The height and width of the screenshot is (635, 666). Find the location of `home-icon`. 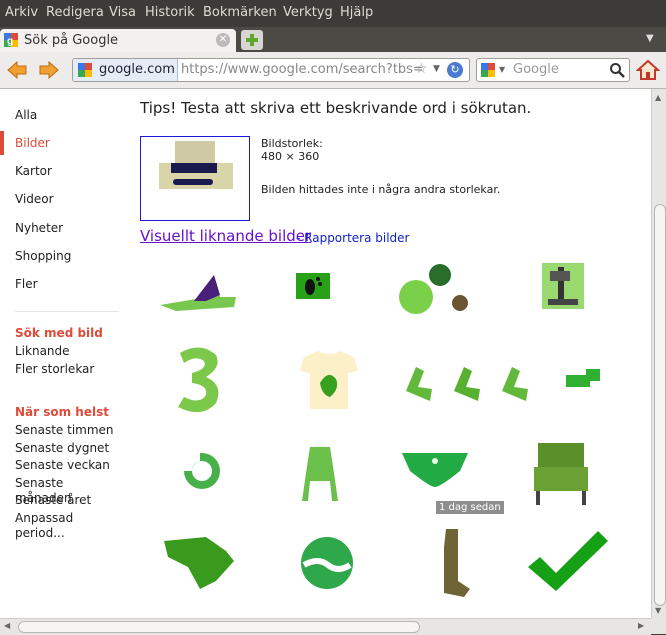

home-icon is located at coordinates (648, 70).